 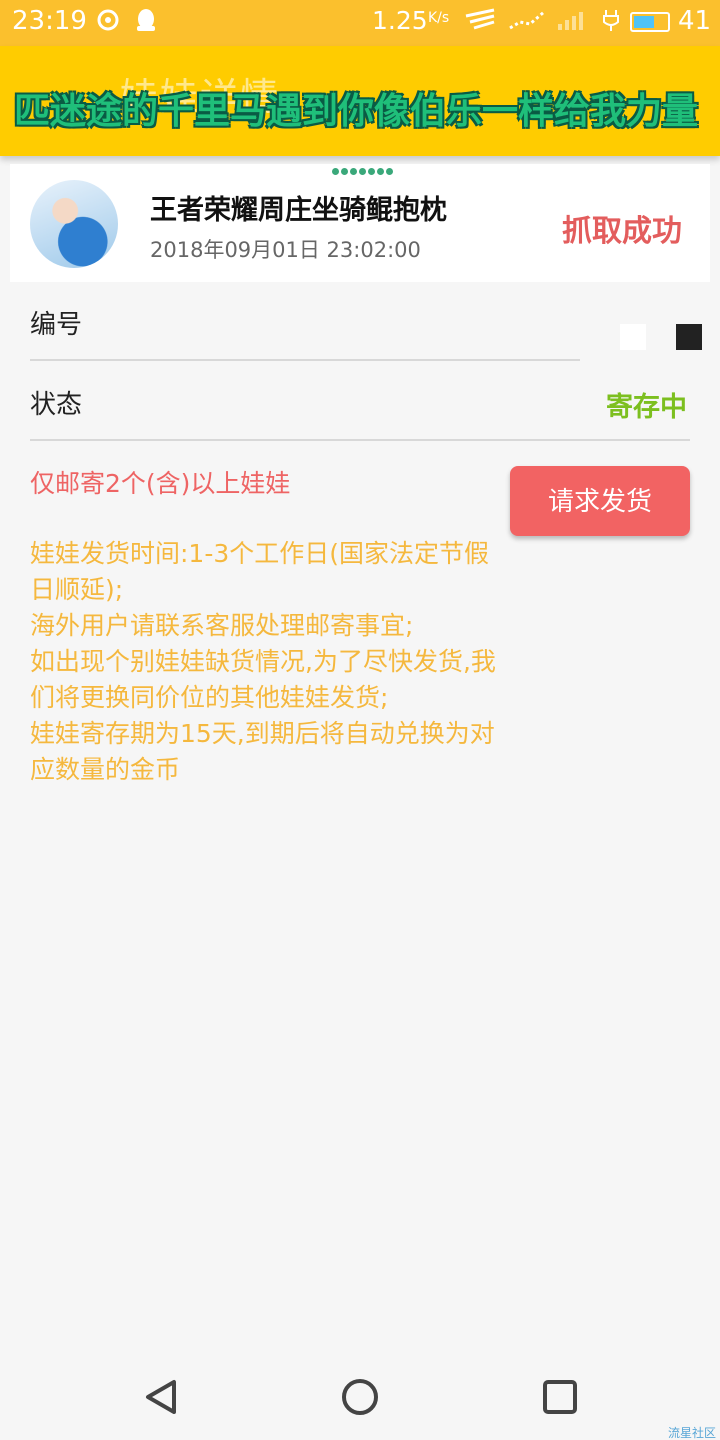 I want to click on status-time: 23:19, so click(x=49, y=21).